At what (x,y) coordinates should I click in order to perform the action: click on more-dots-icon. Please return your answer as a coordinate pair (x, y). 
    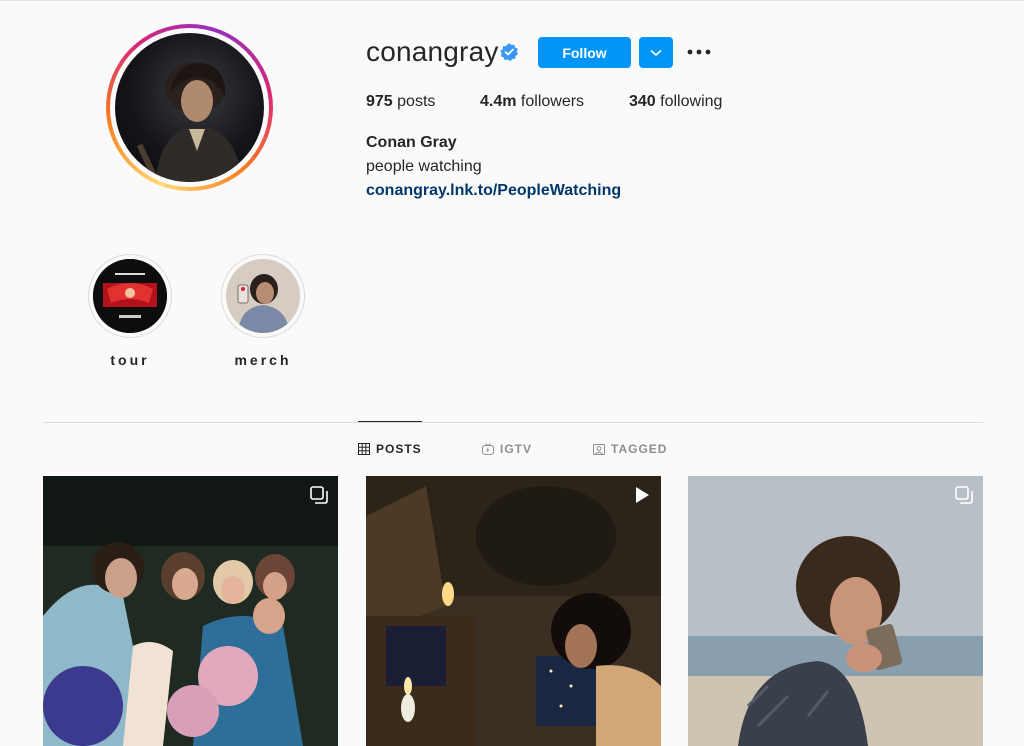
    Looking at the image, I should click on (699, 52).